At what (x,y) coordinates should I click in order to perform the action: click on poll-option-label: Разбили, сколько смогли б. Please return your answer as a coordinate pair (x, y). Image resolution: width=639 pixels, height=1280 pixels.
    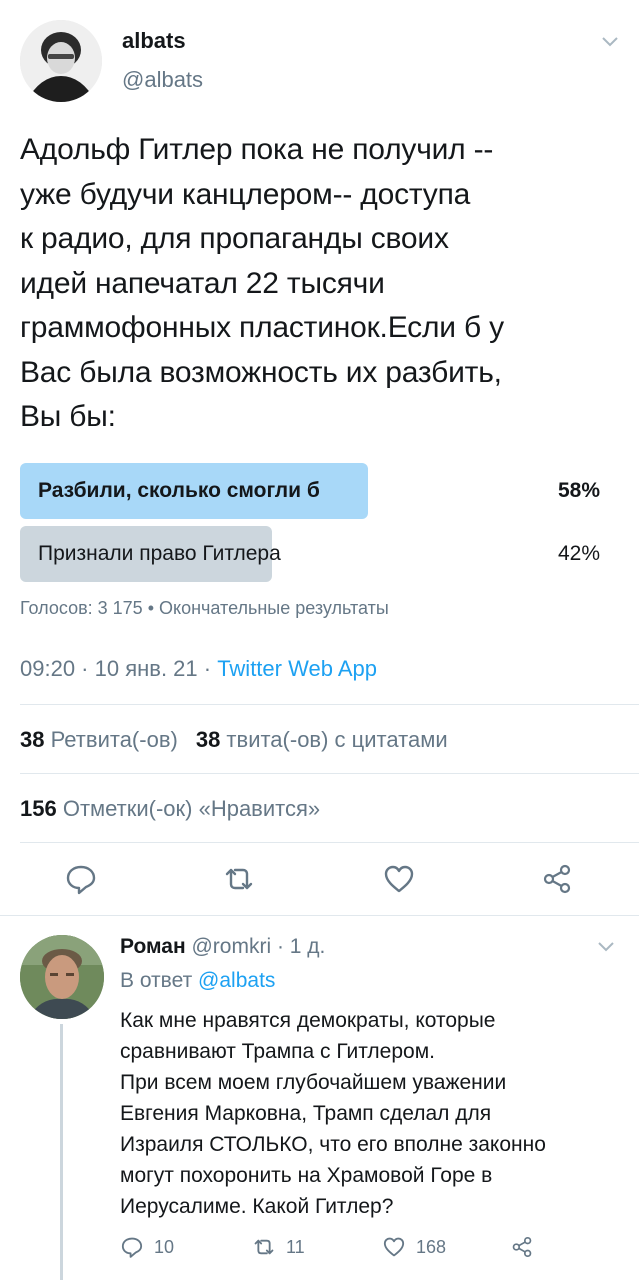
    Looking at the image, I should click on (179, 490).